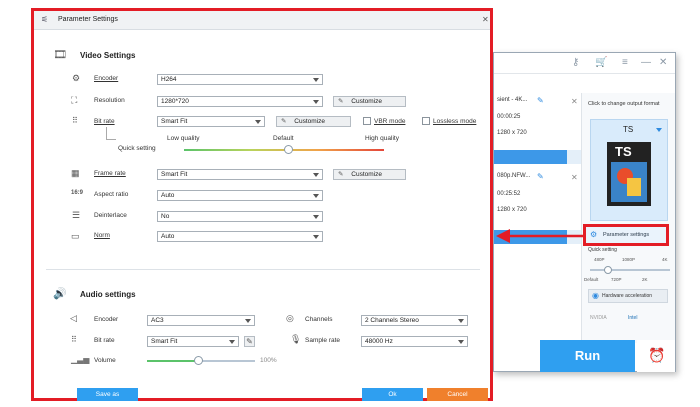 The image size is (700, 407). Describe the element at coordinates (509, 117) in the screenshot. I see `file-duration: 00:00:25` at that location.